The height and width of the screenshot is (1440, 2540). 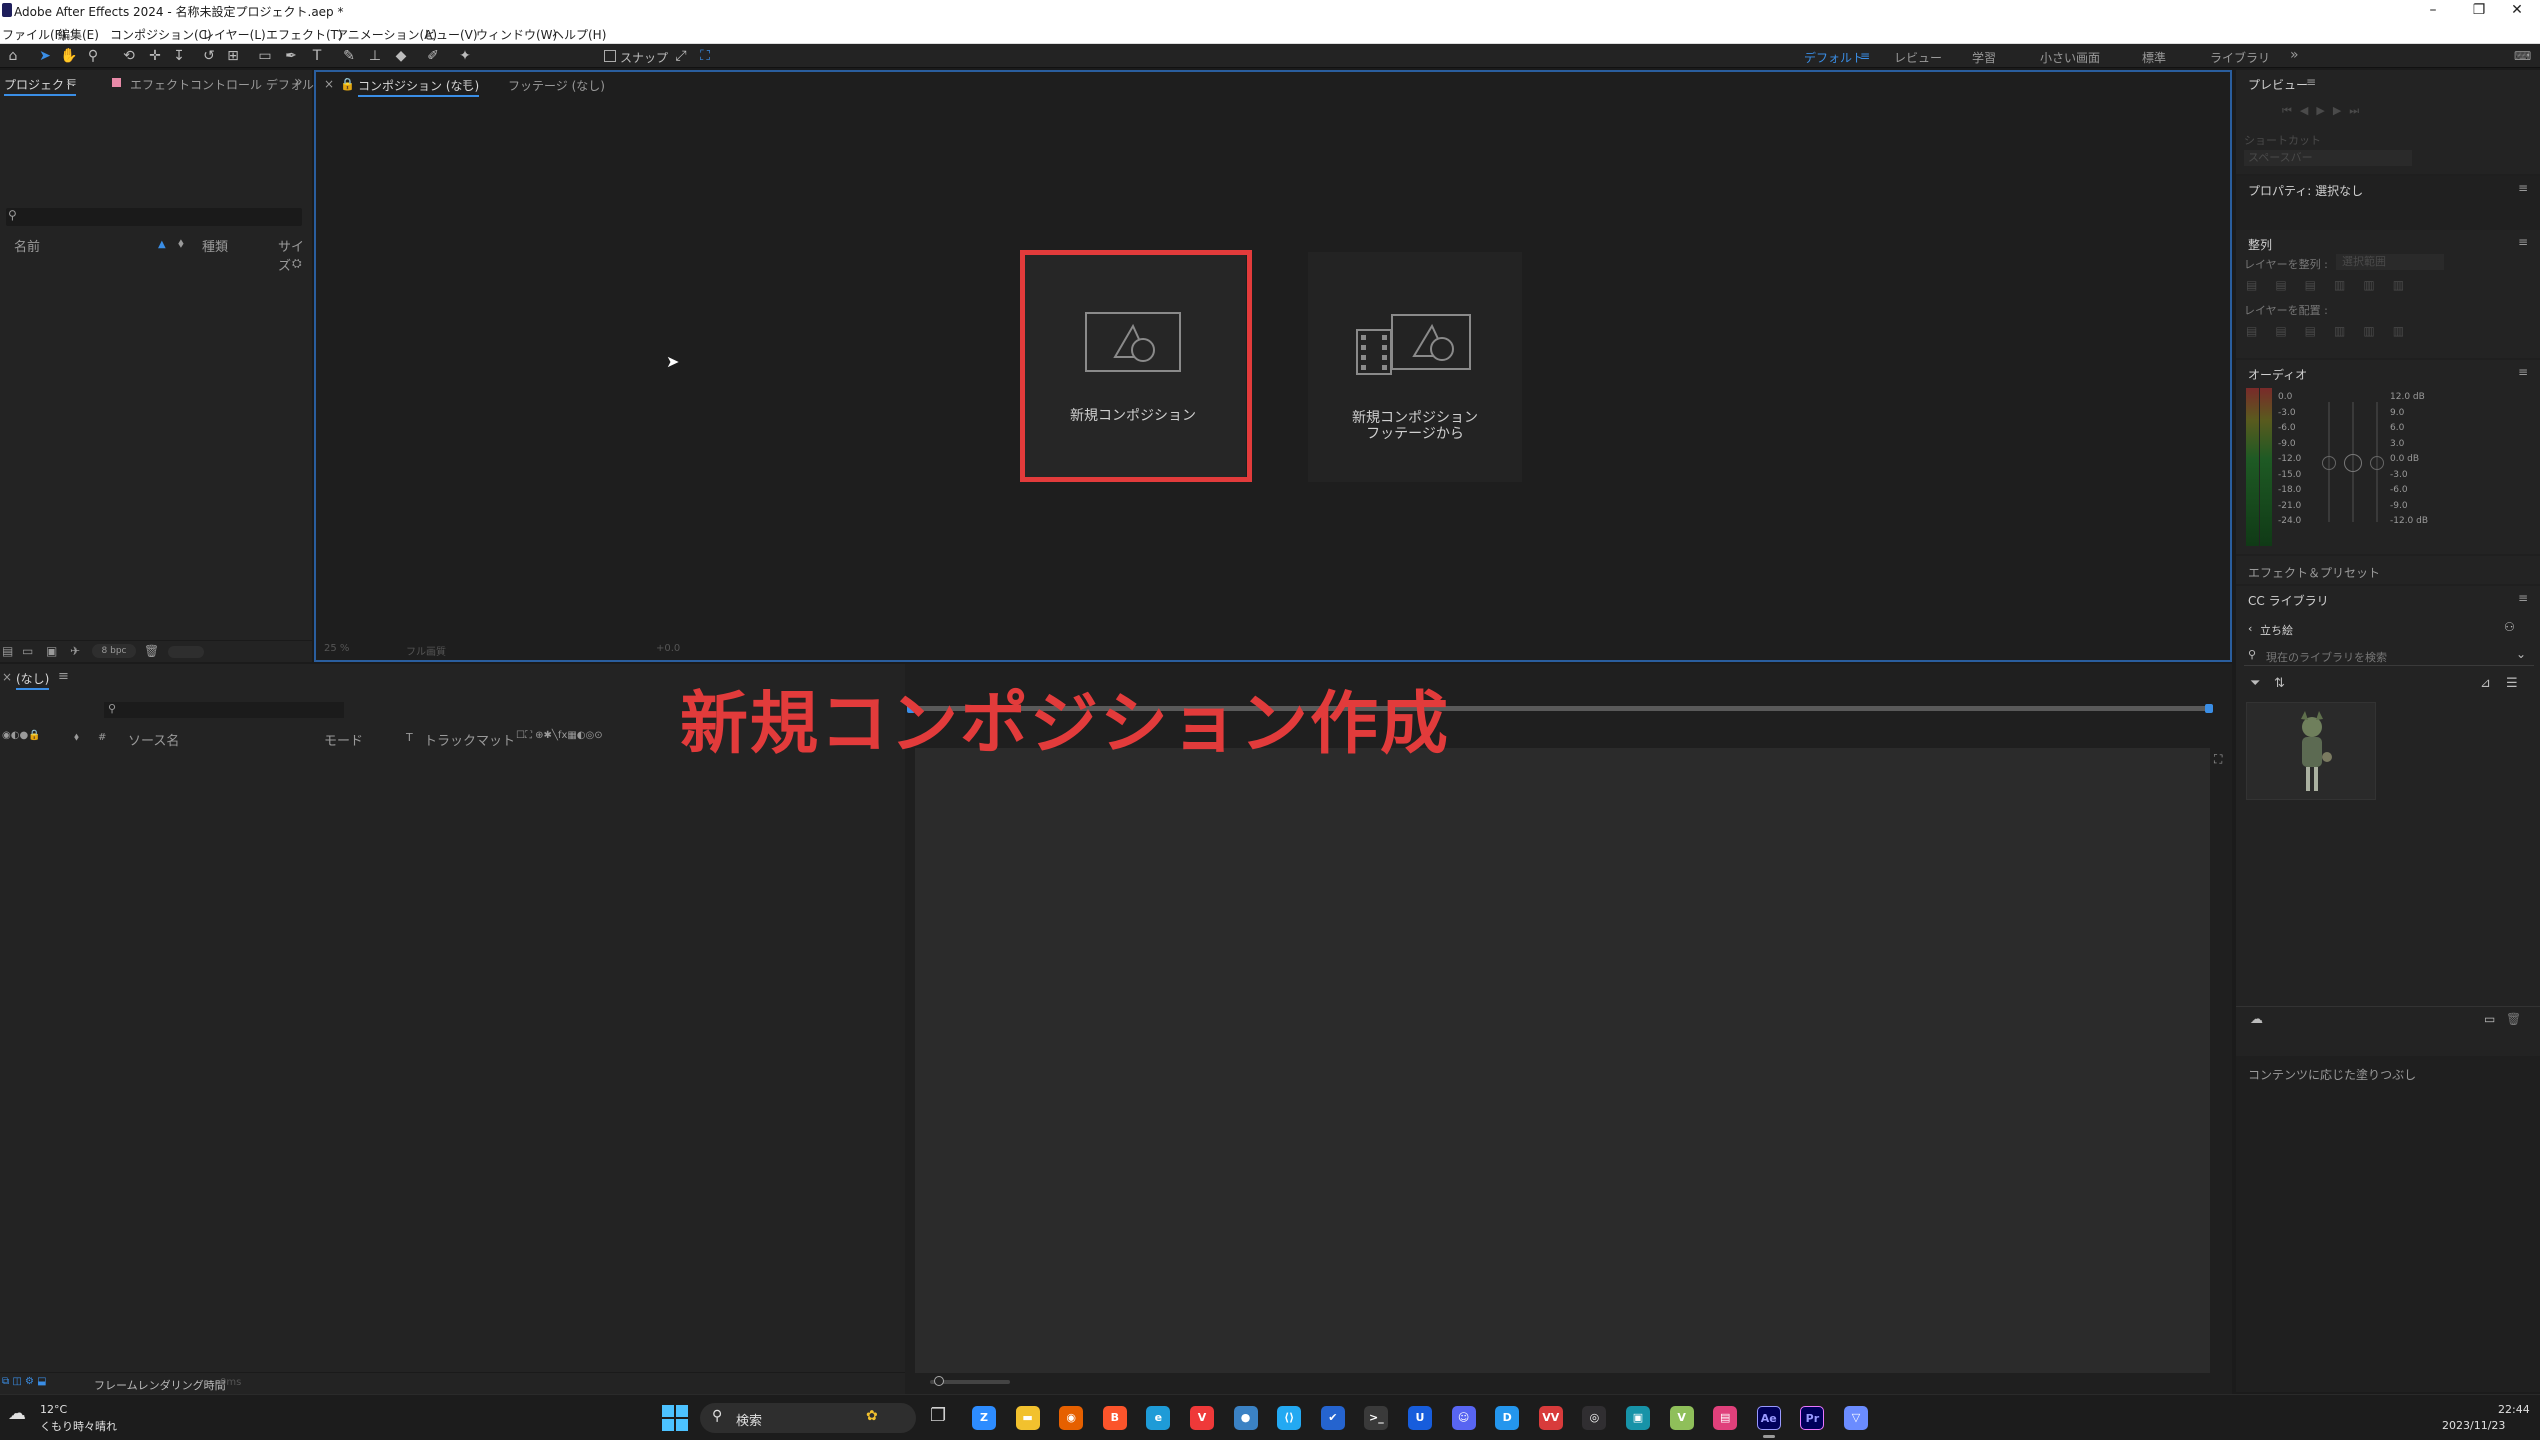 What do you see at coordinates (76, 737) in the screenshot?
I see `label-icon: ⬧` at bounding box center [76, 737].